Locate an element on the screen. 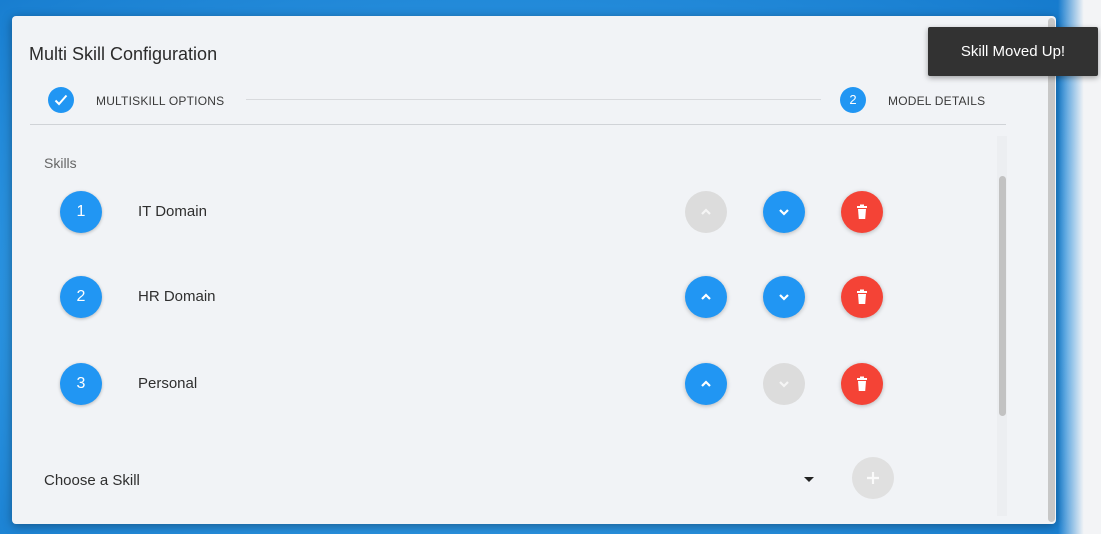 The height and width of the screenshot is (534, 1101). skill-row: 3 Personal is located at coordinates (492, 385).